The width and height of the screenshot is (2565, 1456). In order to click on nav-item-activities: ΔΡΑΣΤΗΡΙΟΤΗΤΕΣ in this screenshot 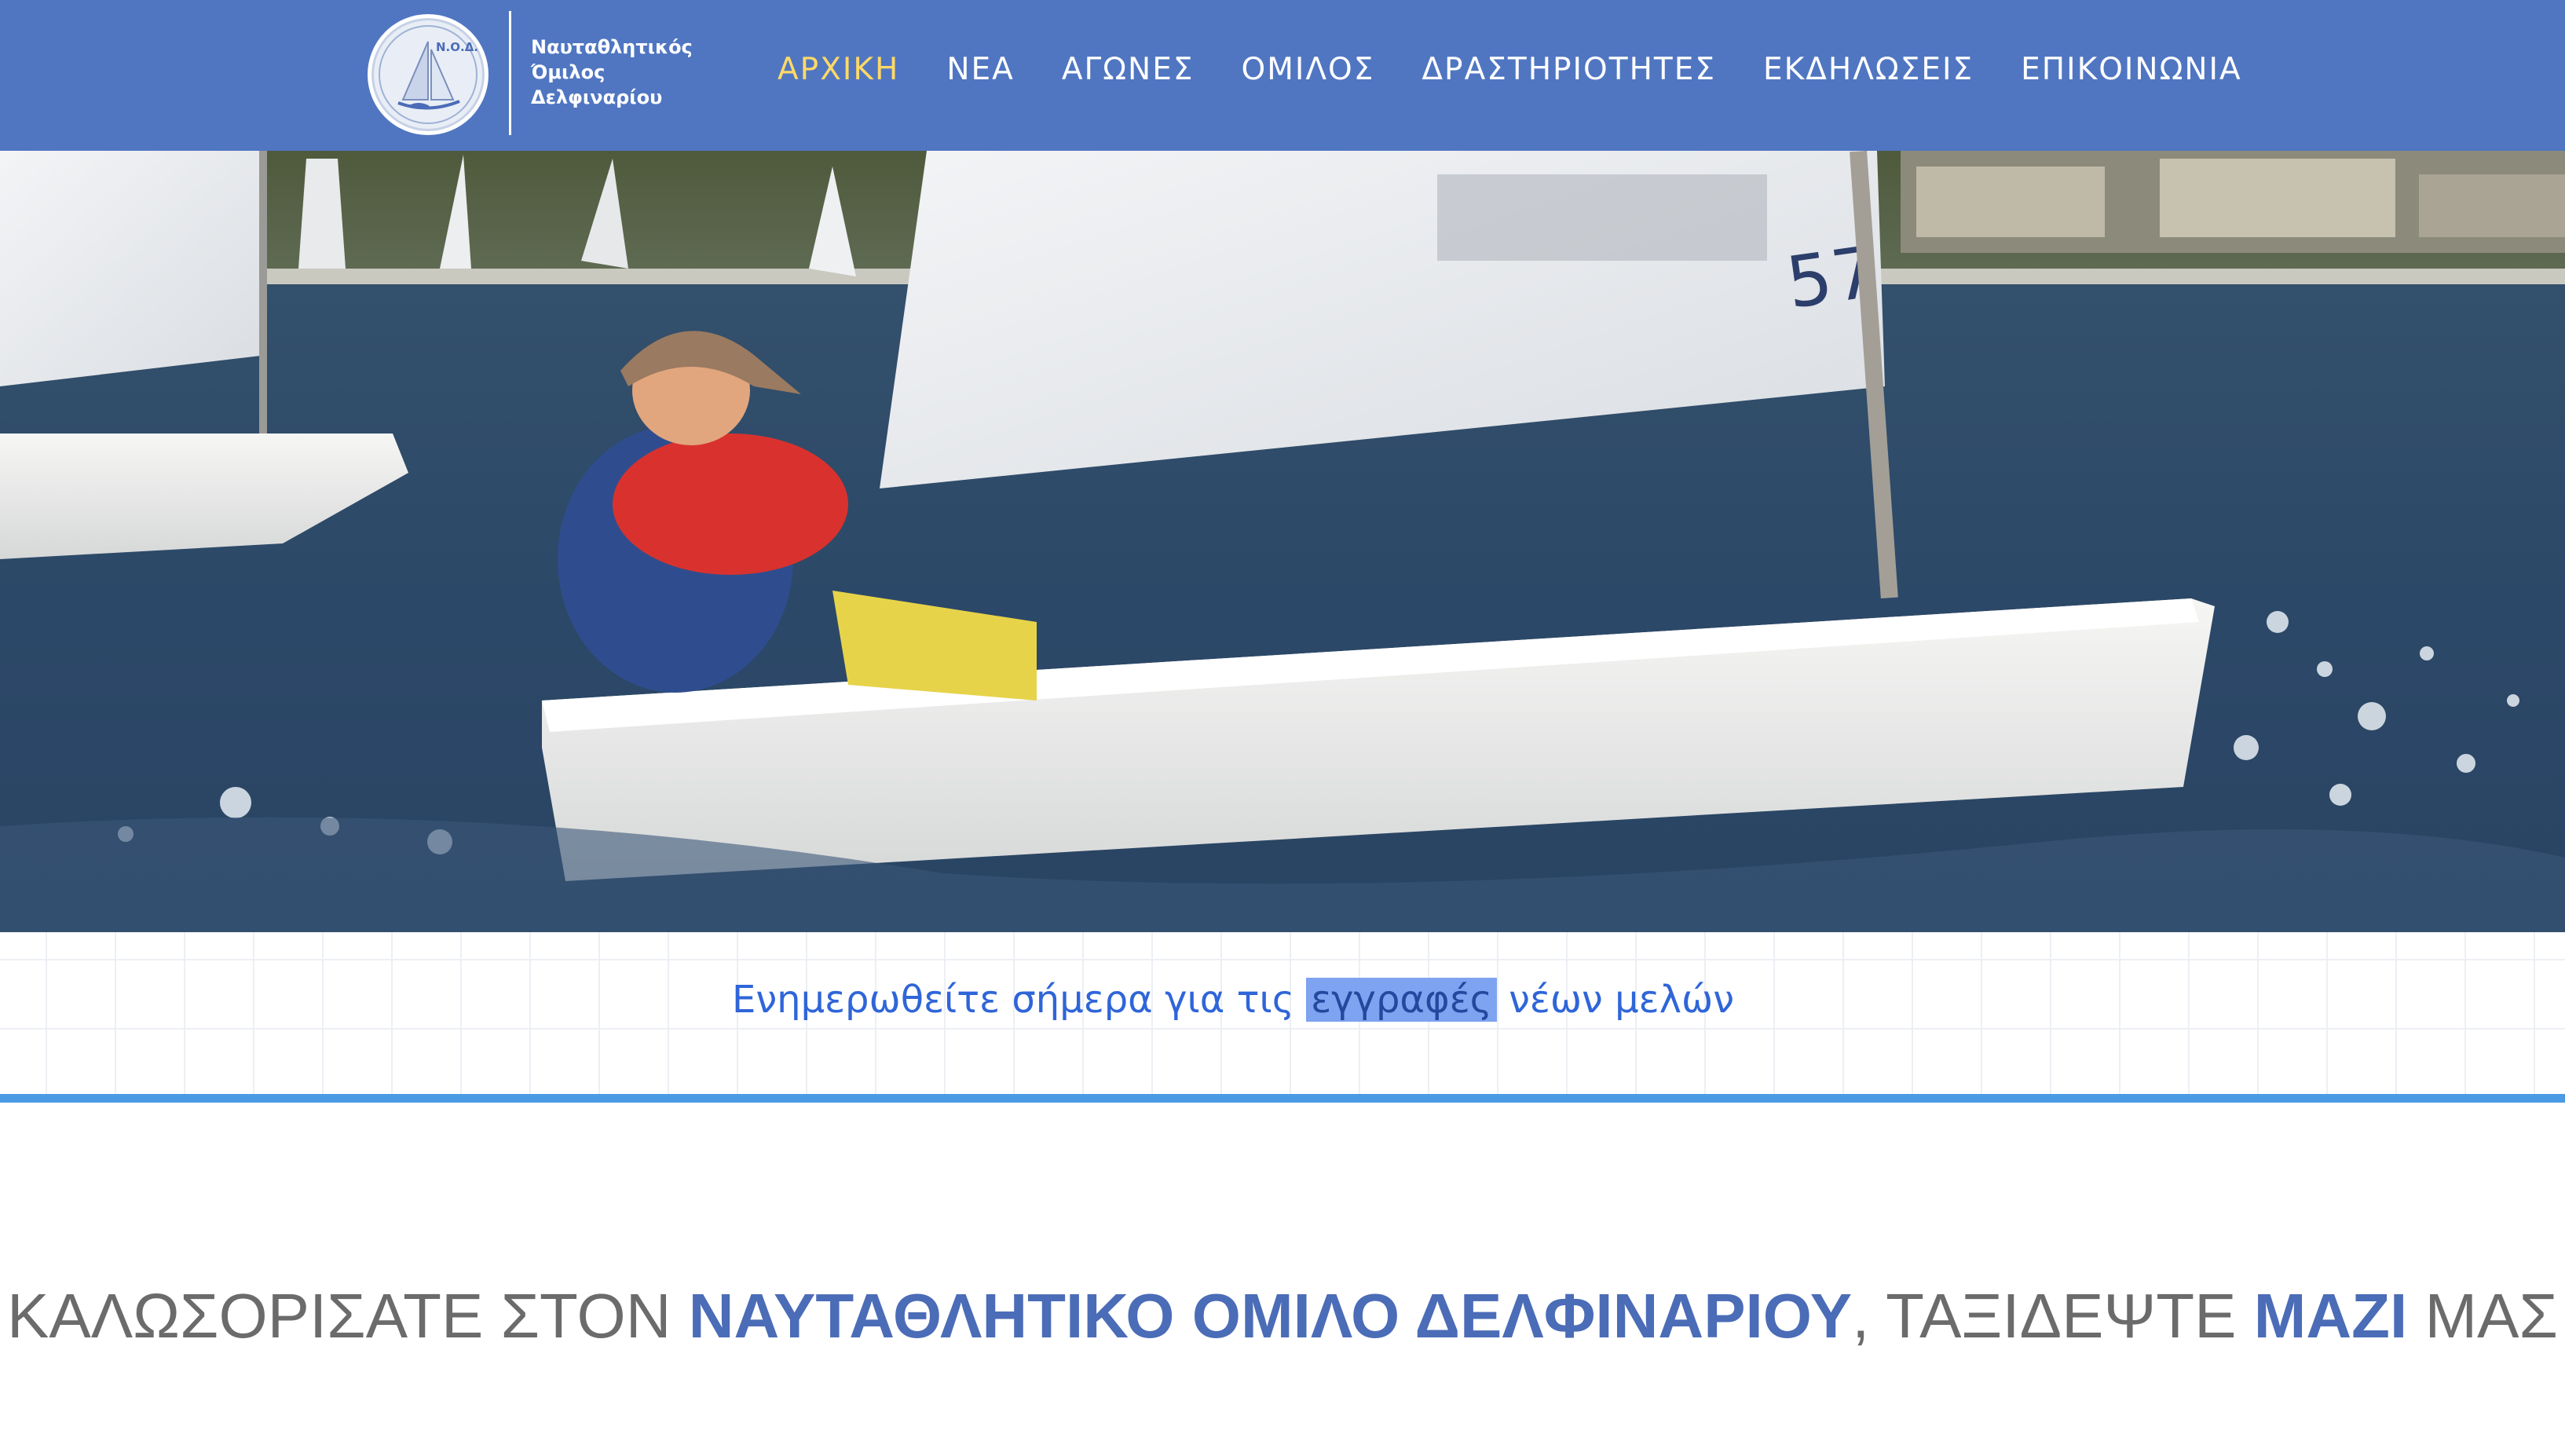, I will do `click(1569, 69)`.